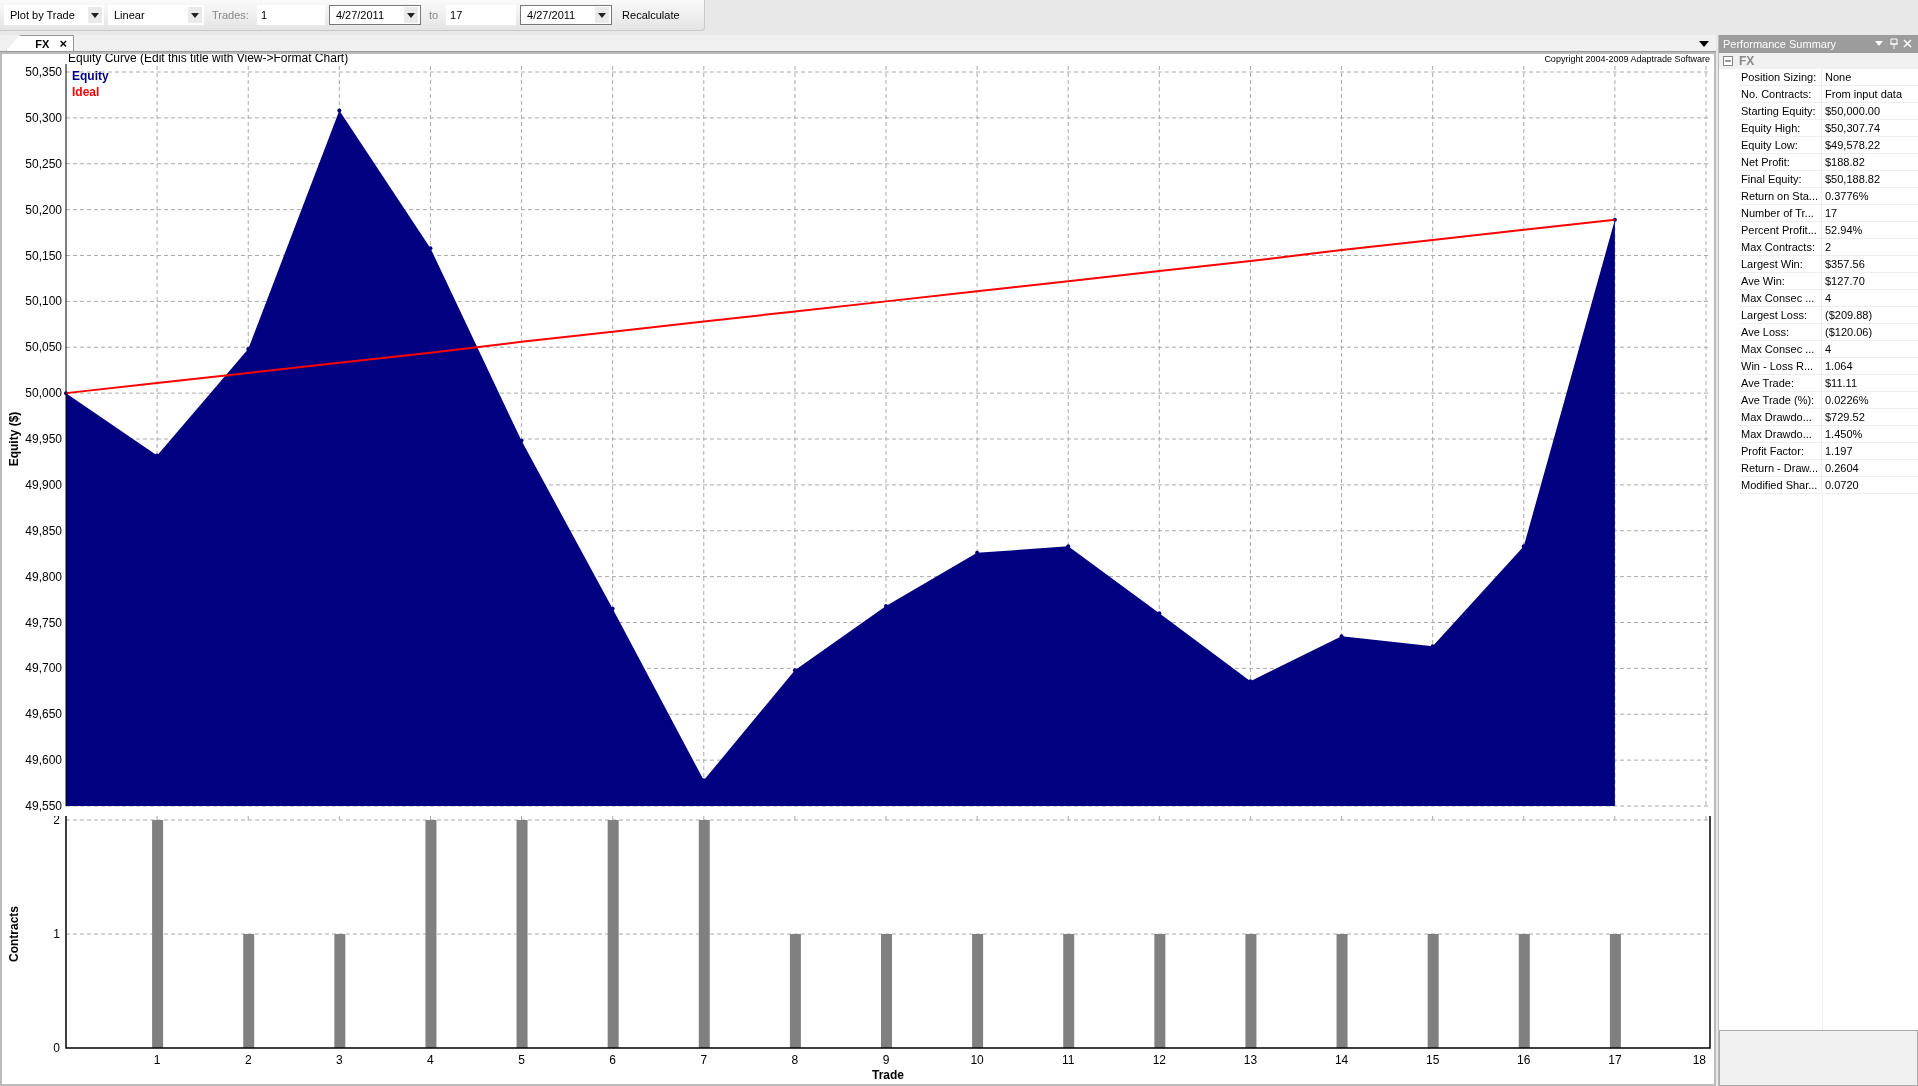 The image size is (1918, 1086). I want to click on axis-title: Contracts, so click(14, 934).